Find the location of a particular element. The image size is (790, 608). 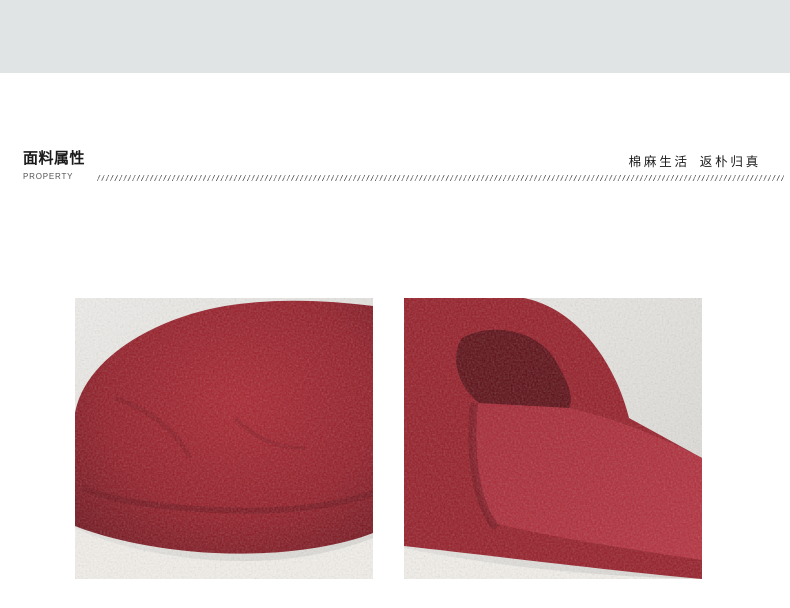

slogan-part-1: 棉麻生活 is located at coordinates (659, 161).